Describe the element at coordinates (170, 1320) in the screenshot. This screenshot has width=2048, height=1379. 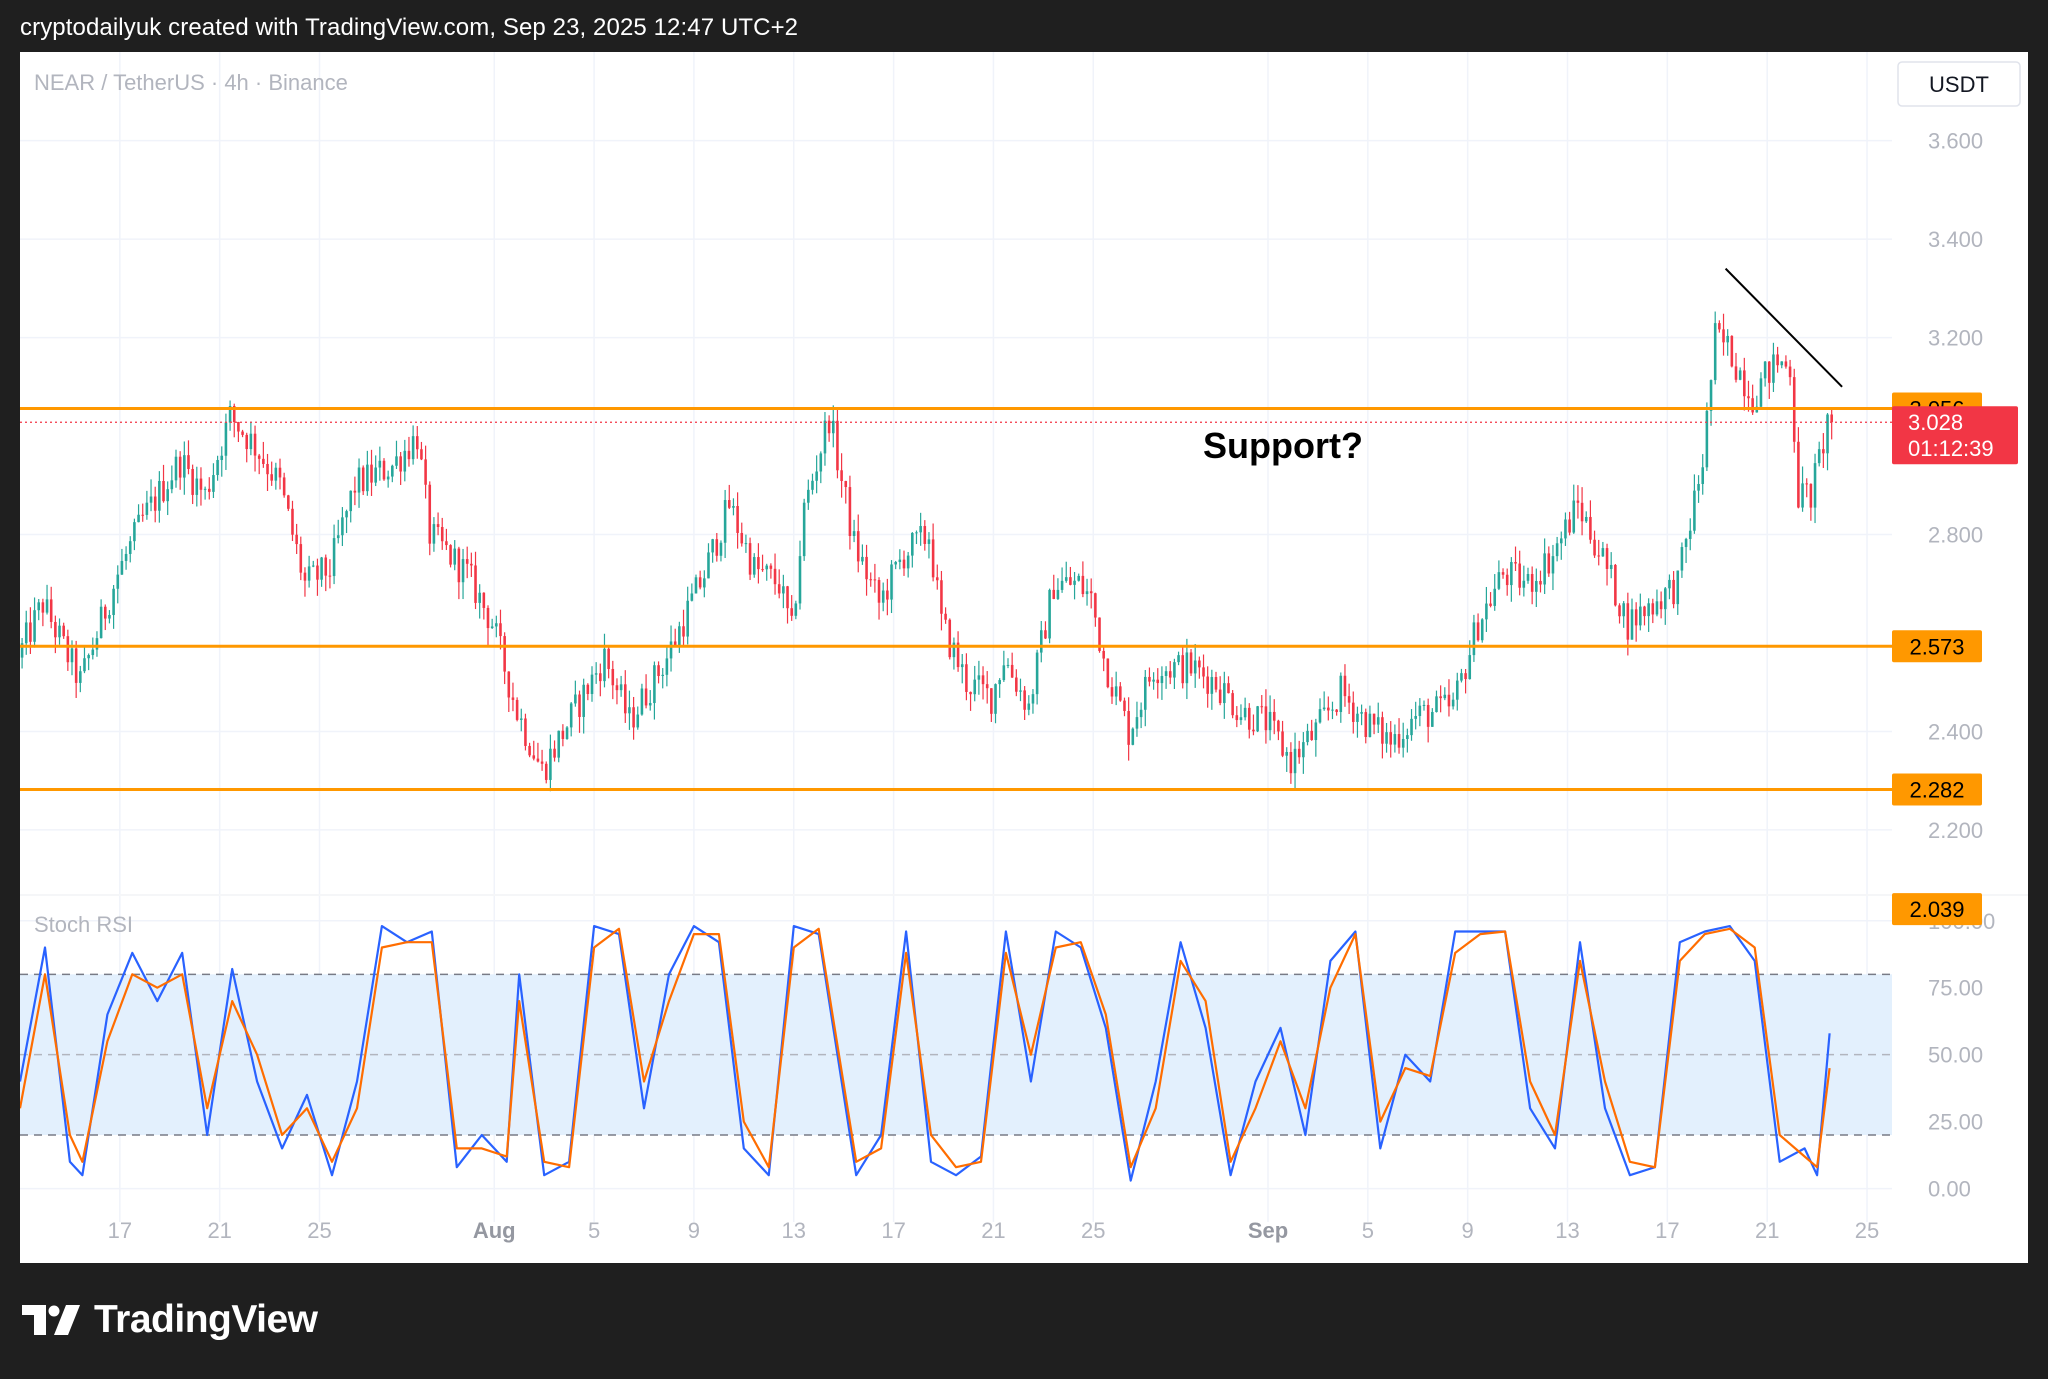
I see `tradingview-logo: TradingView` at that location.